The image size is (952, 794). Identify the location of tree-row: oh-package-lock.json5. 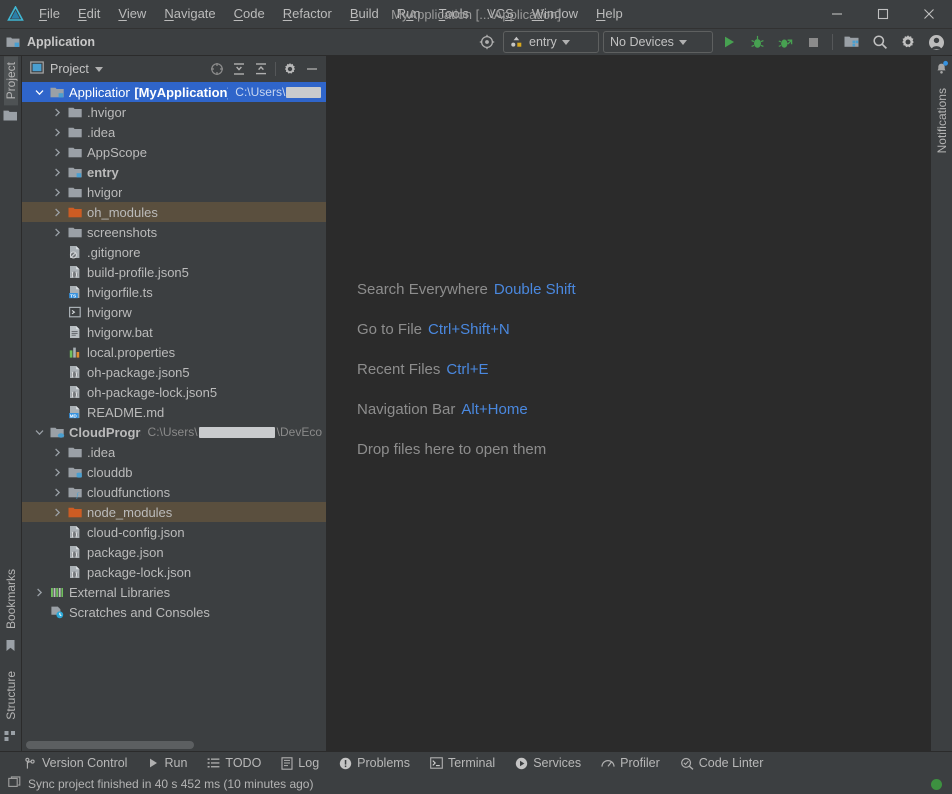
(174, 392).